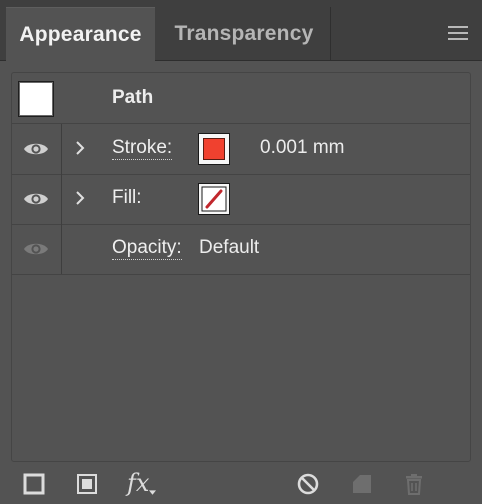  What do you see at coordinates (302, 148) in the screenshot?
I see `stroke-weight-value: 0.001 mm` at bounding box center [302, 148].